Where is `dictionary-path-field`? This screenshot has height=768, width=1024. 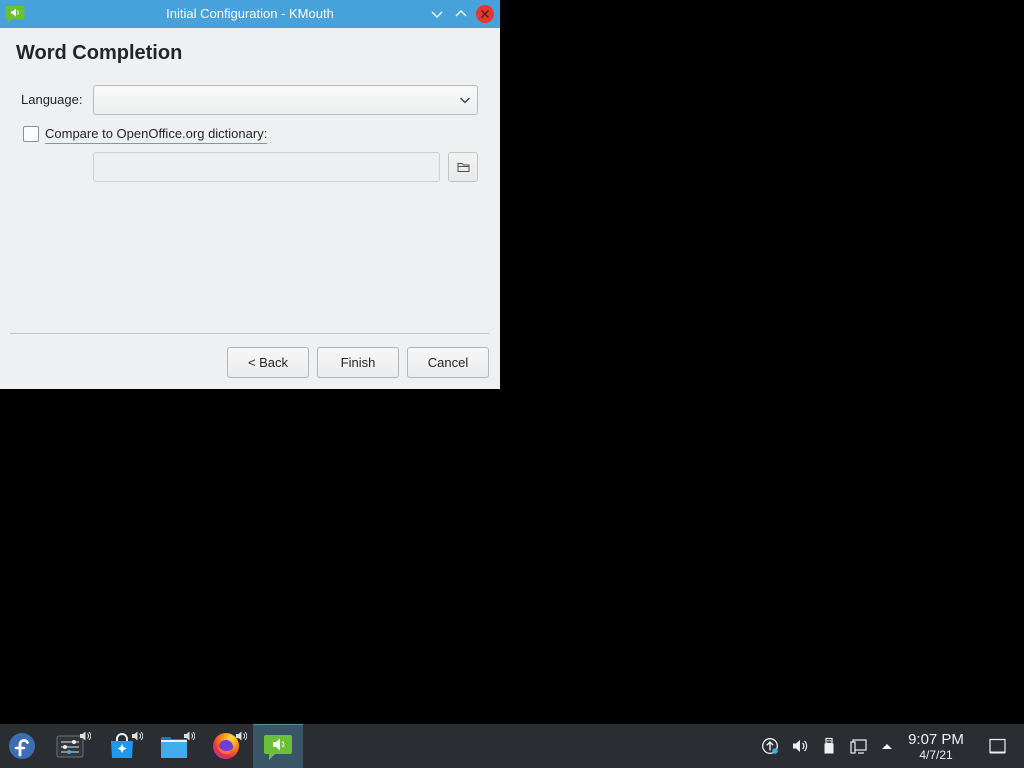 dictionary-path-field is located at coordinates (266, 167).